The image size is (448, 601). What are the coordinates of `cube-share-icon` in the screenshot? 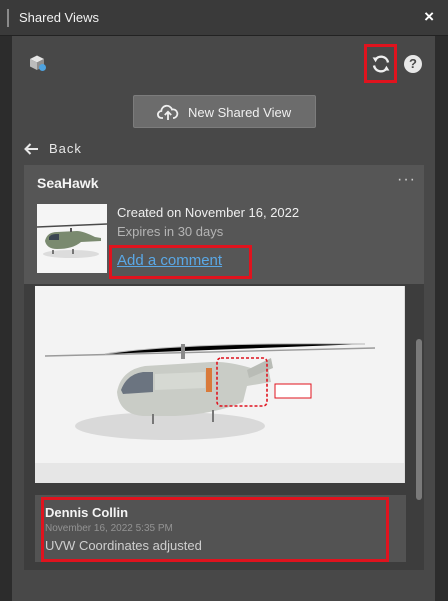 It's located at (37, 63).